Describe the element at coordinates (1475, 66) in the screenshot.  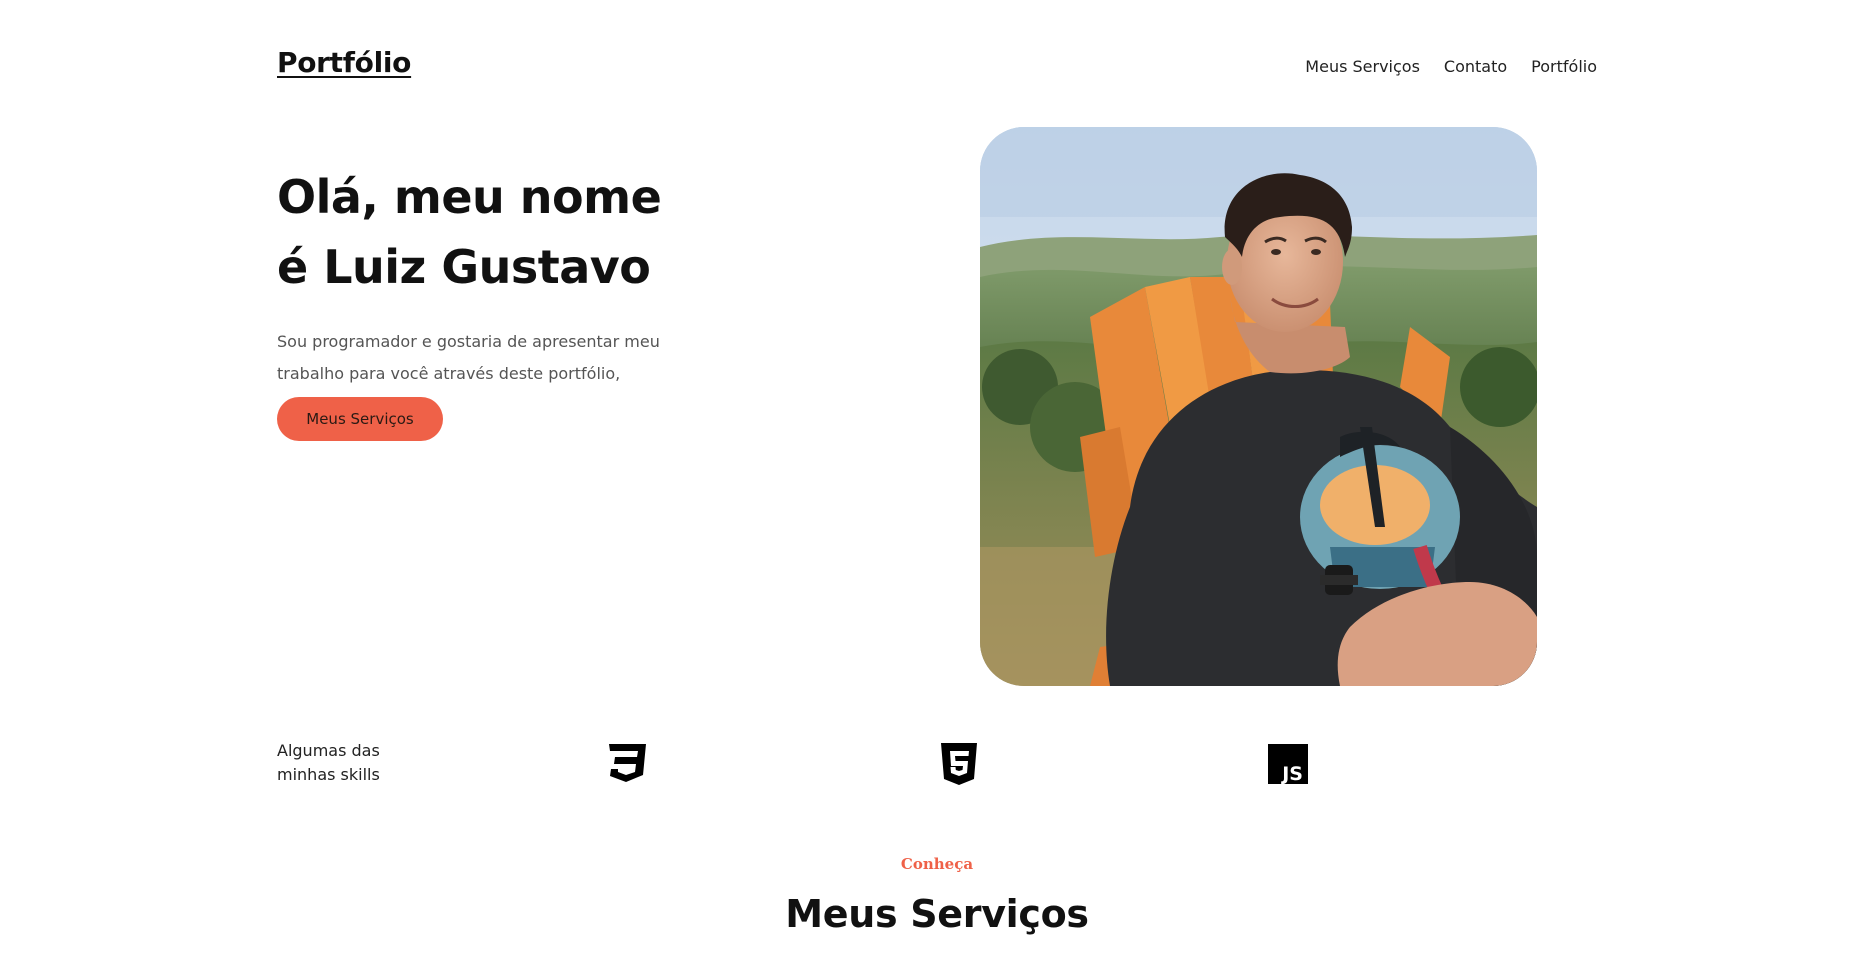
I see `nav-link-contact: Contato` at that location.